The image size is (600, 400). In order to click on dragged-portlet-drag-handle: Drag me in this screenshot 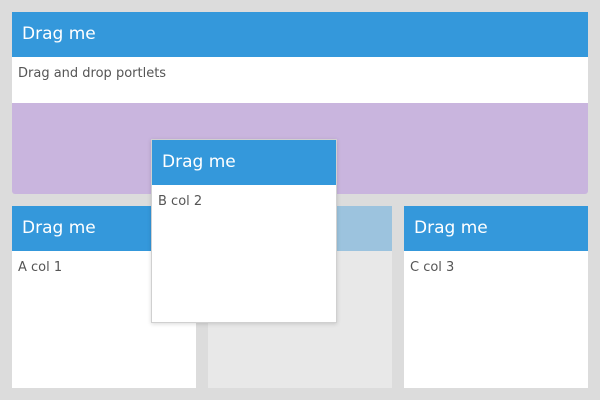, I will do `click(244, 162)`.